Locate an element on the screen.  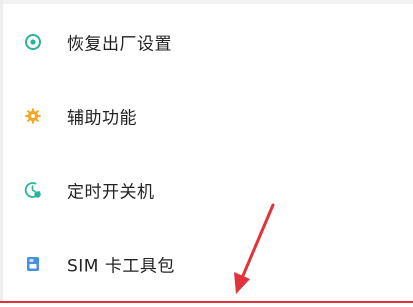
menu-item-label: SIM 卡工具包 is located at coordinates (121, 266).